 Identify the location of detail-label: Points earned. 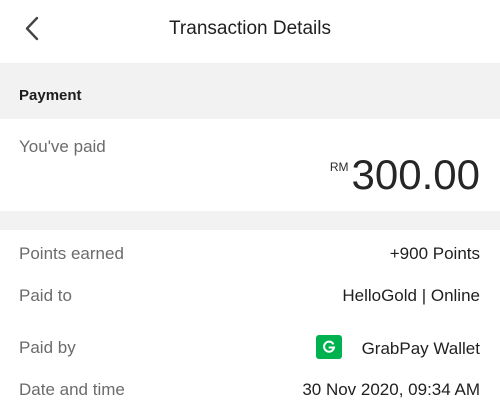
(71, 253).